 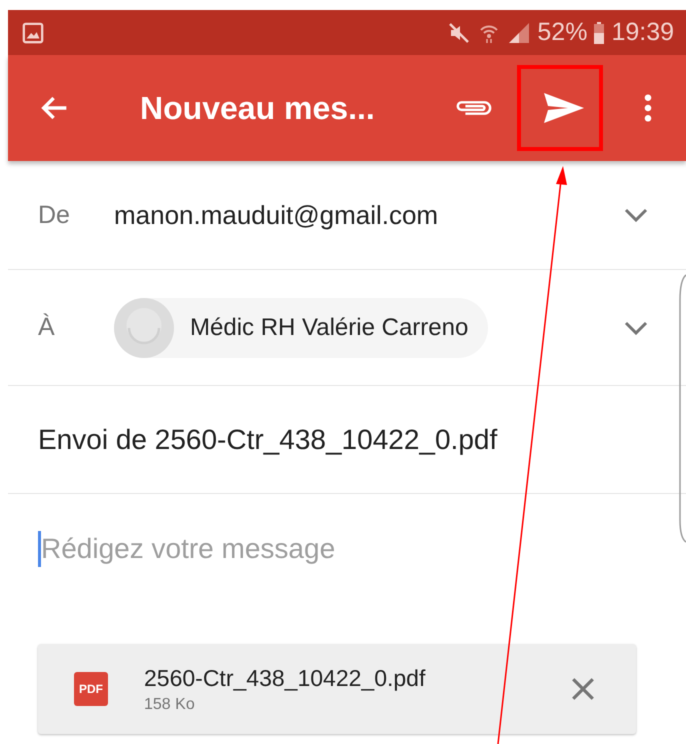 I want to click on avatar-icon, so click(x=144, y=328).